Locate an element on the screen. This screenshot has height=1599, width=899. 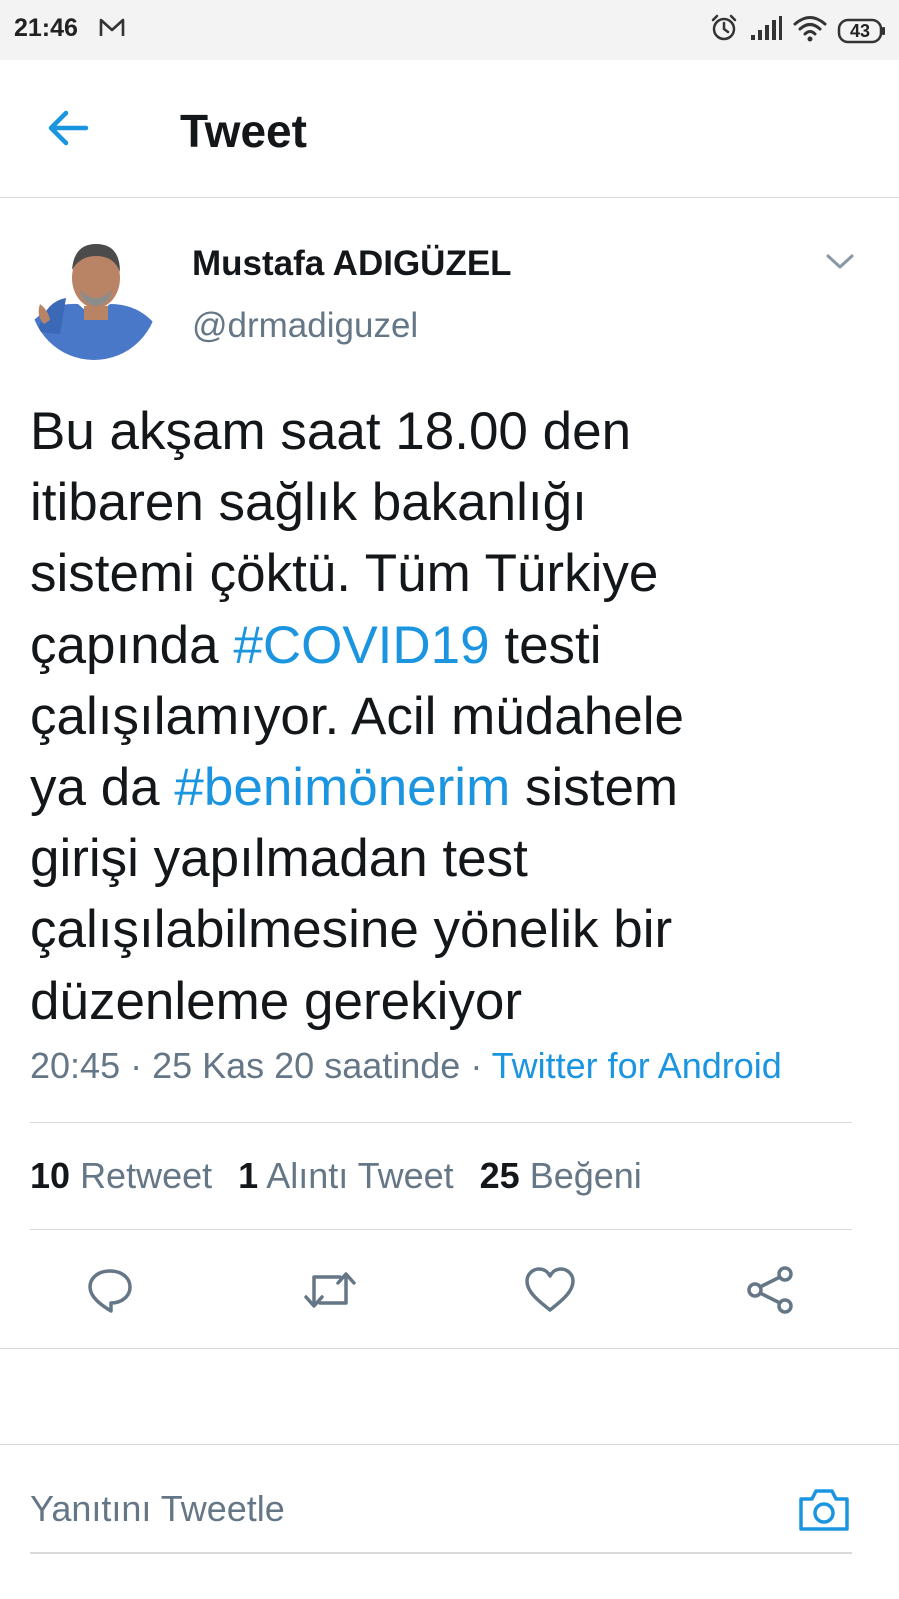
battery-level: 43 is located at coordinates (860, 30).